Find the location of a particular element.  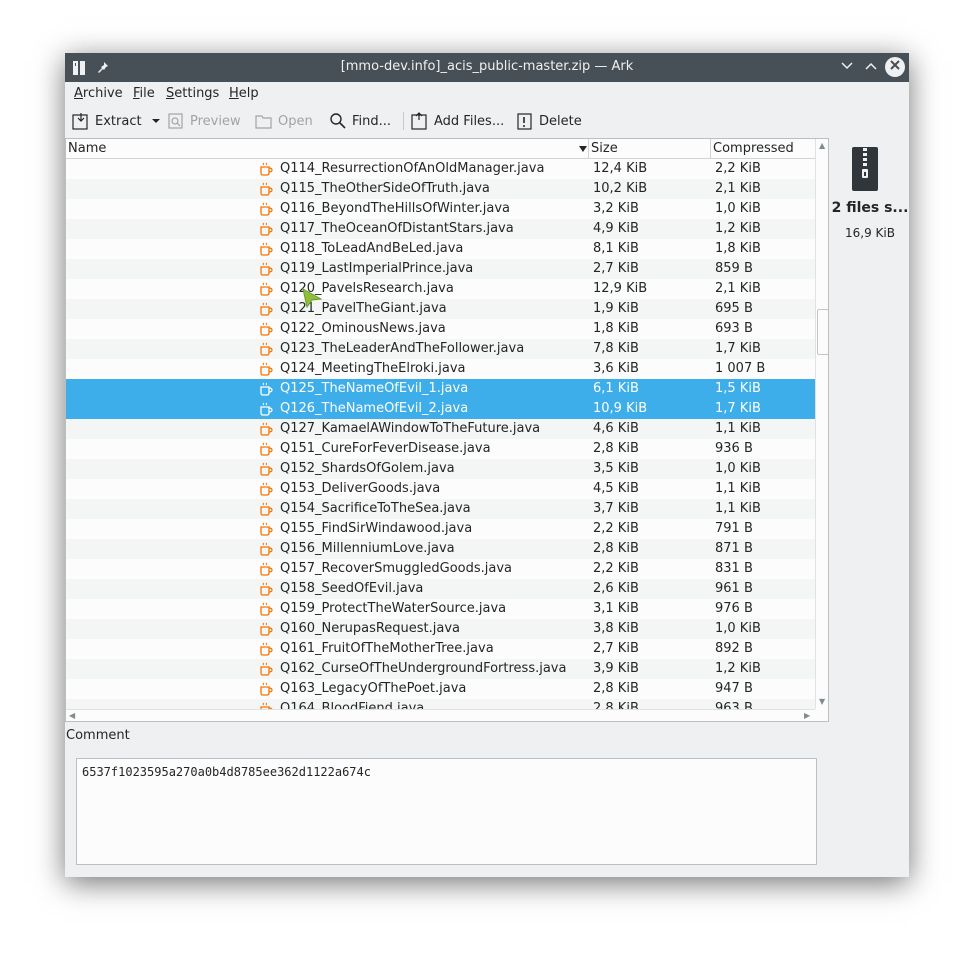

file-size: 3,1 KiB is located at coordinates (616, 608).